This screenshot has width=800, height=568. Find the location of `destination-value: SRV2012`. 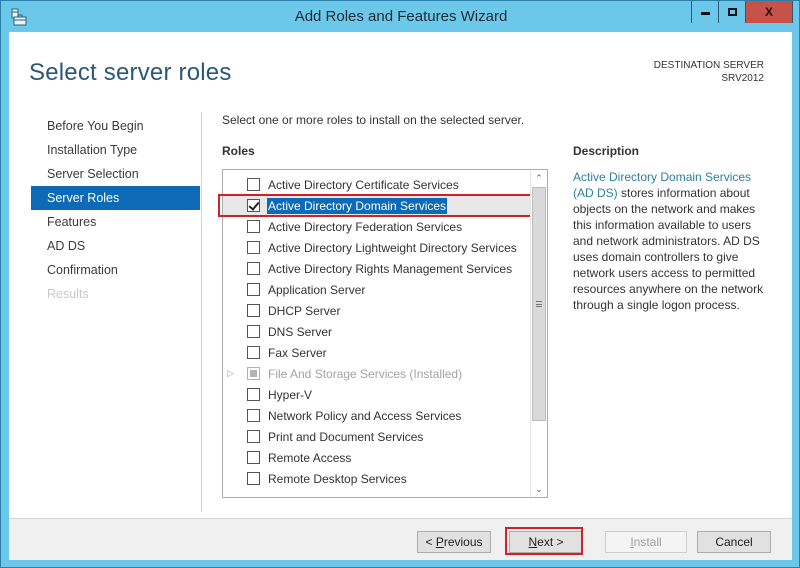

destination-value: SRV2012 is located at coordinates (742, 78).